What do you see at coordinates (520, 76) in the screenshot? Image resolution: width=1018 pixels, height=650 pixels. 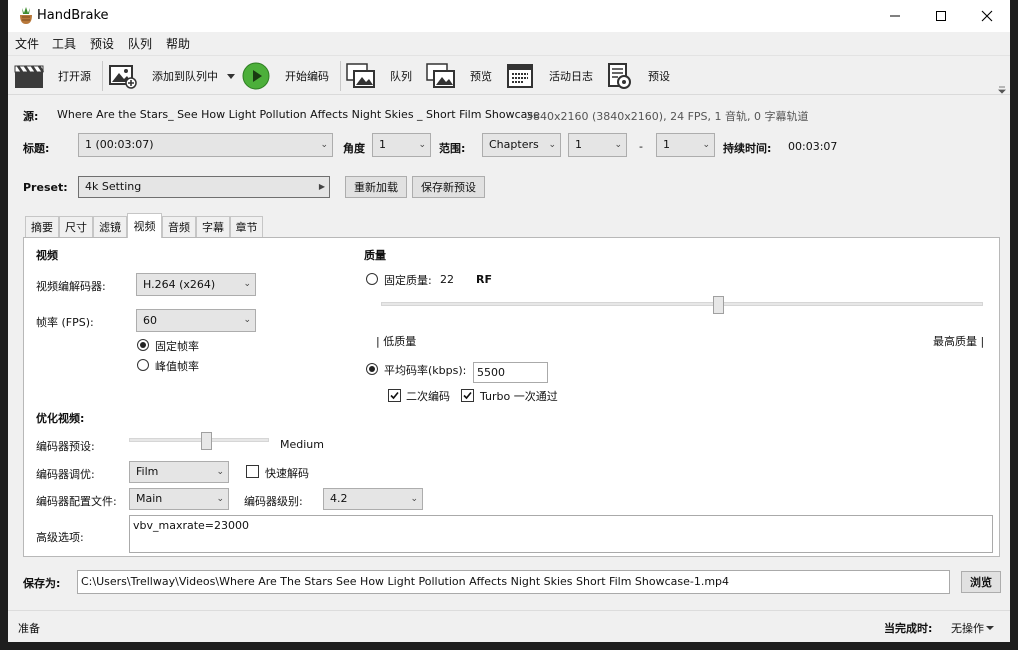 I see `terminal-icon` at bounding box center [520, 76].